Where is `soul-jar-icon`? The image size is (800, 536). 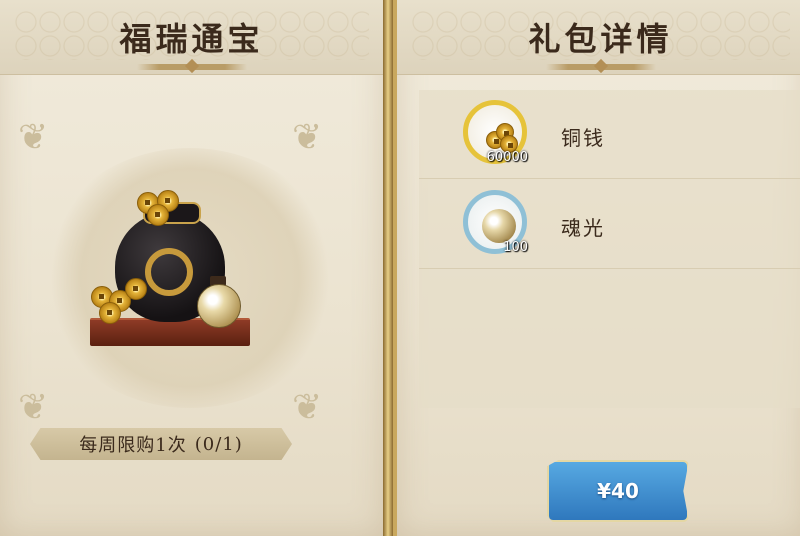
soul-jar-icon is located at coordinates (219, 306).